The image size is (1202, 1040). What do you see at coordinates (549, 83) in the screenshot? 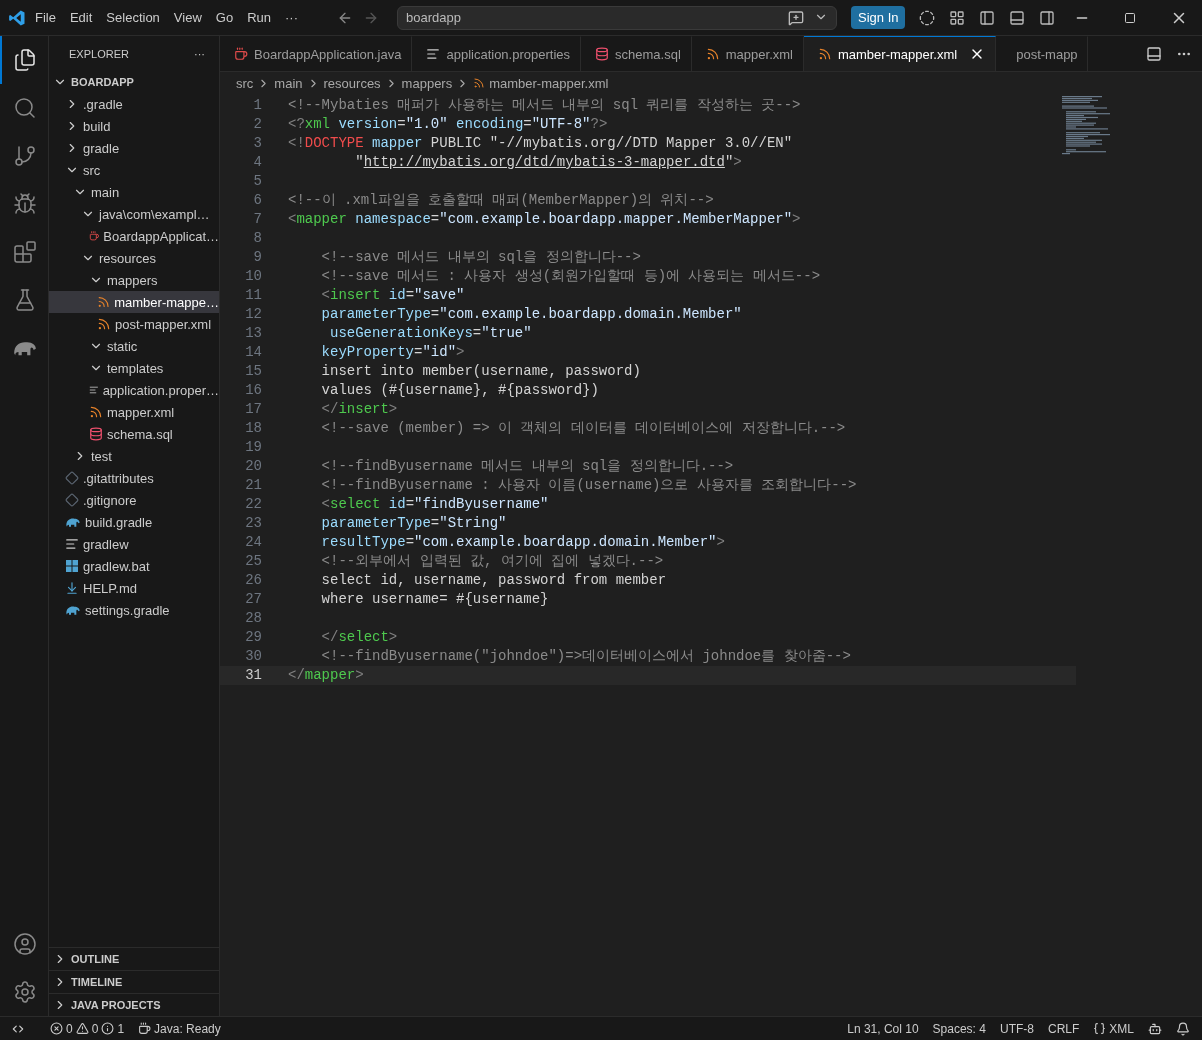
I see `breadcrumb-item: mamber-mapper.xml` at bounding box center [549, 83].